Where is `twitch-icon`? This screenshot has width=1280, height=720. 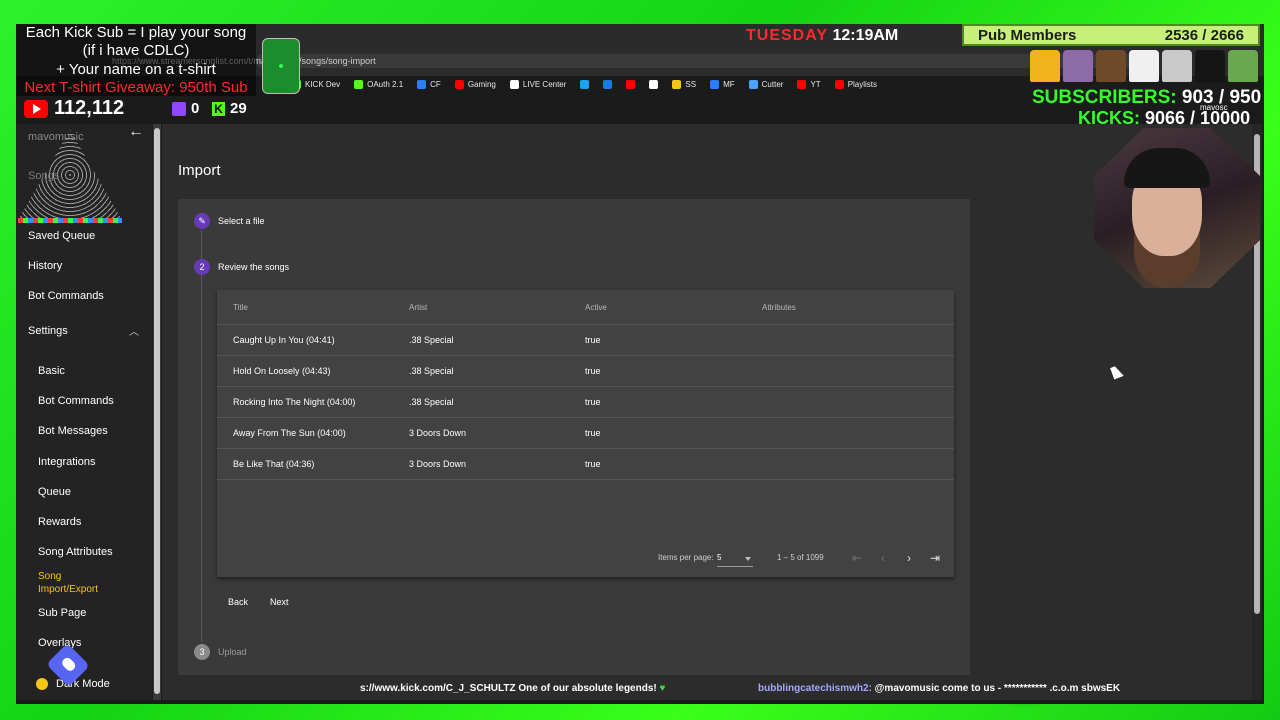
twitch-icon is located at coordinates (179, 108).